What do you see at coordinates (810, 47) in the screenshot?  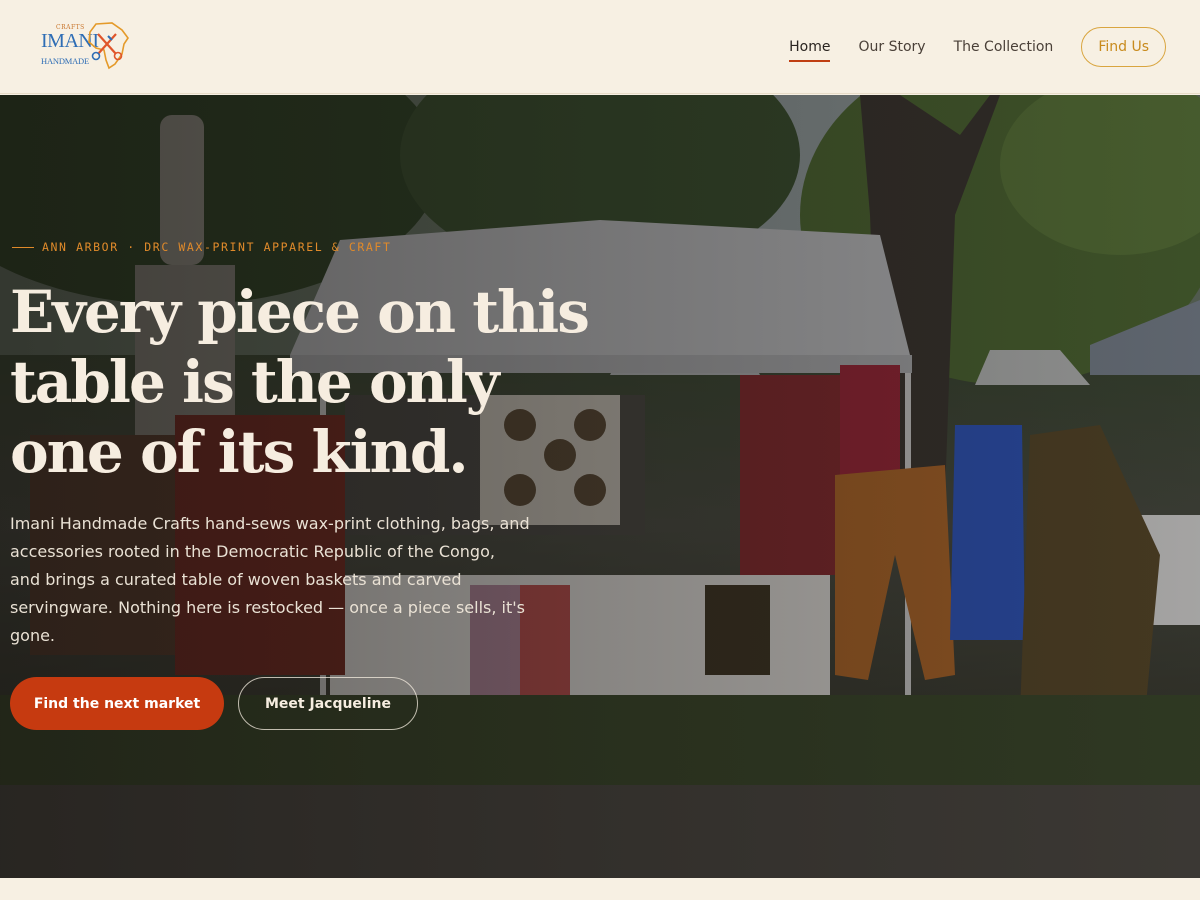 I see `nav-home: Home` at bounding box center [810, 47].